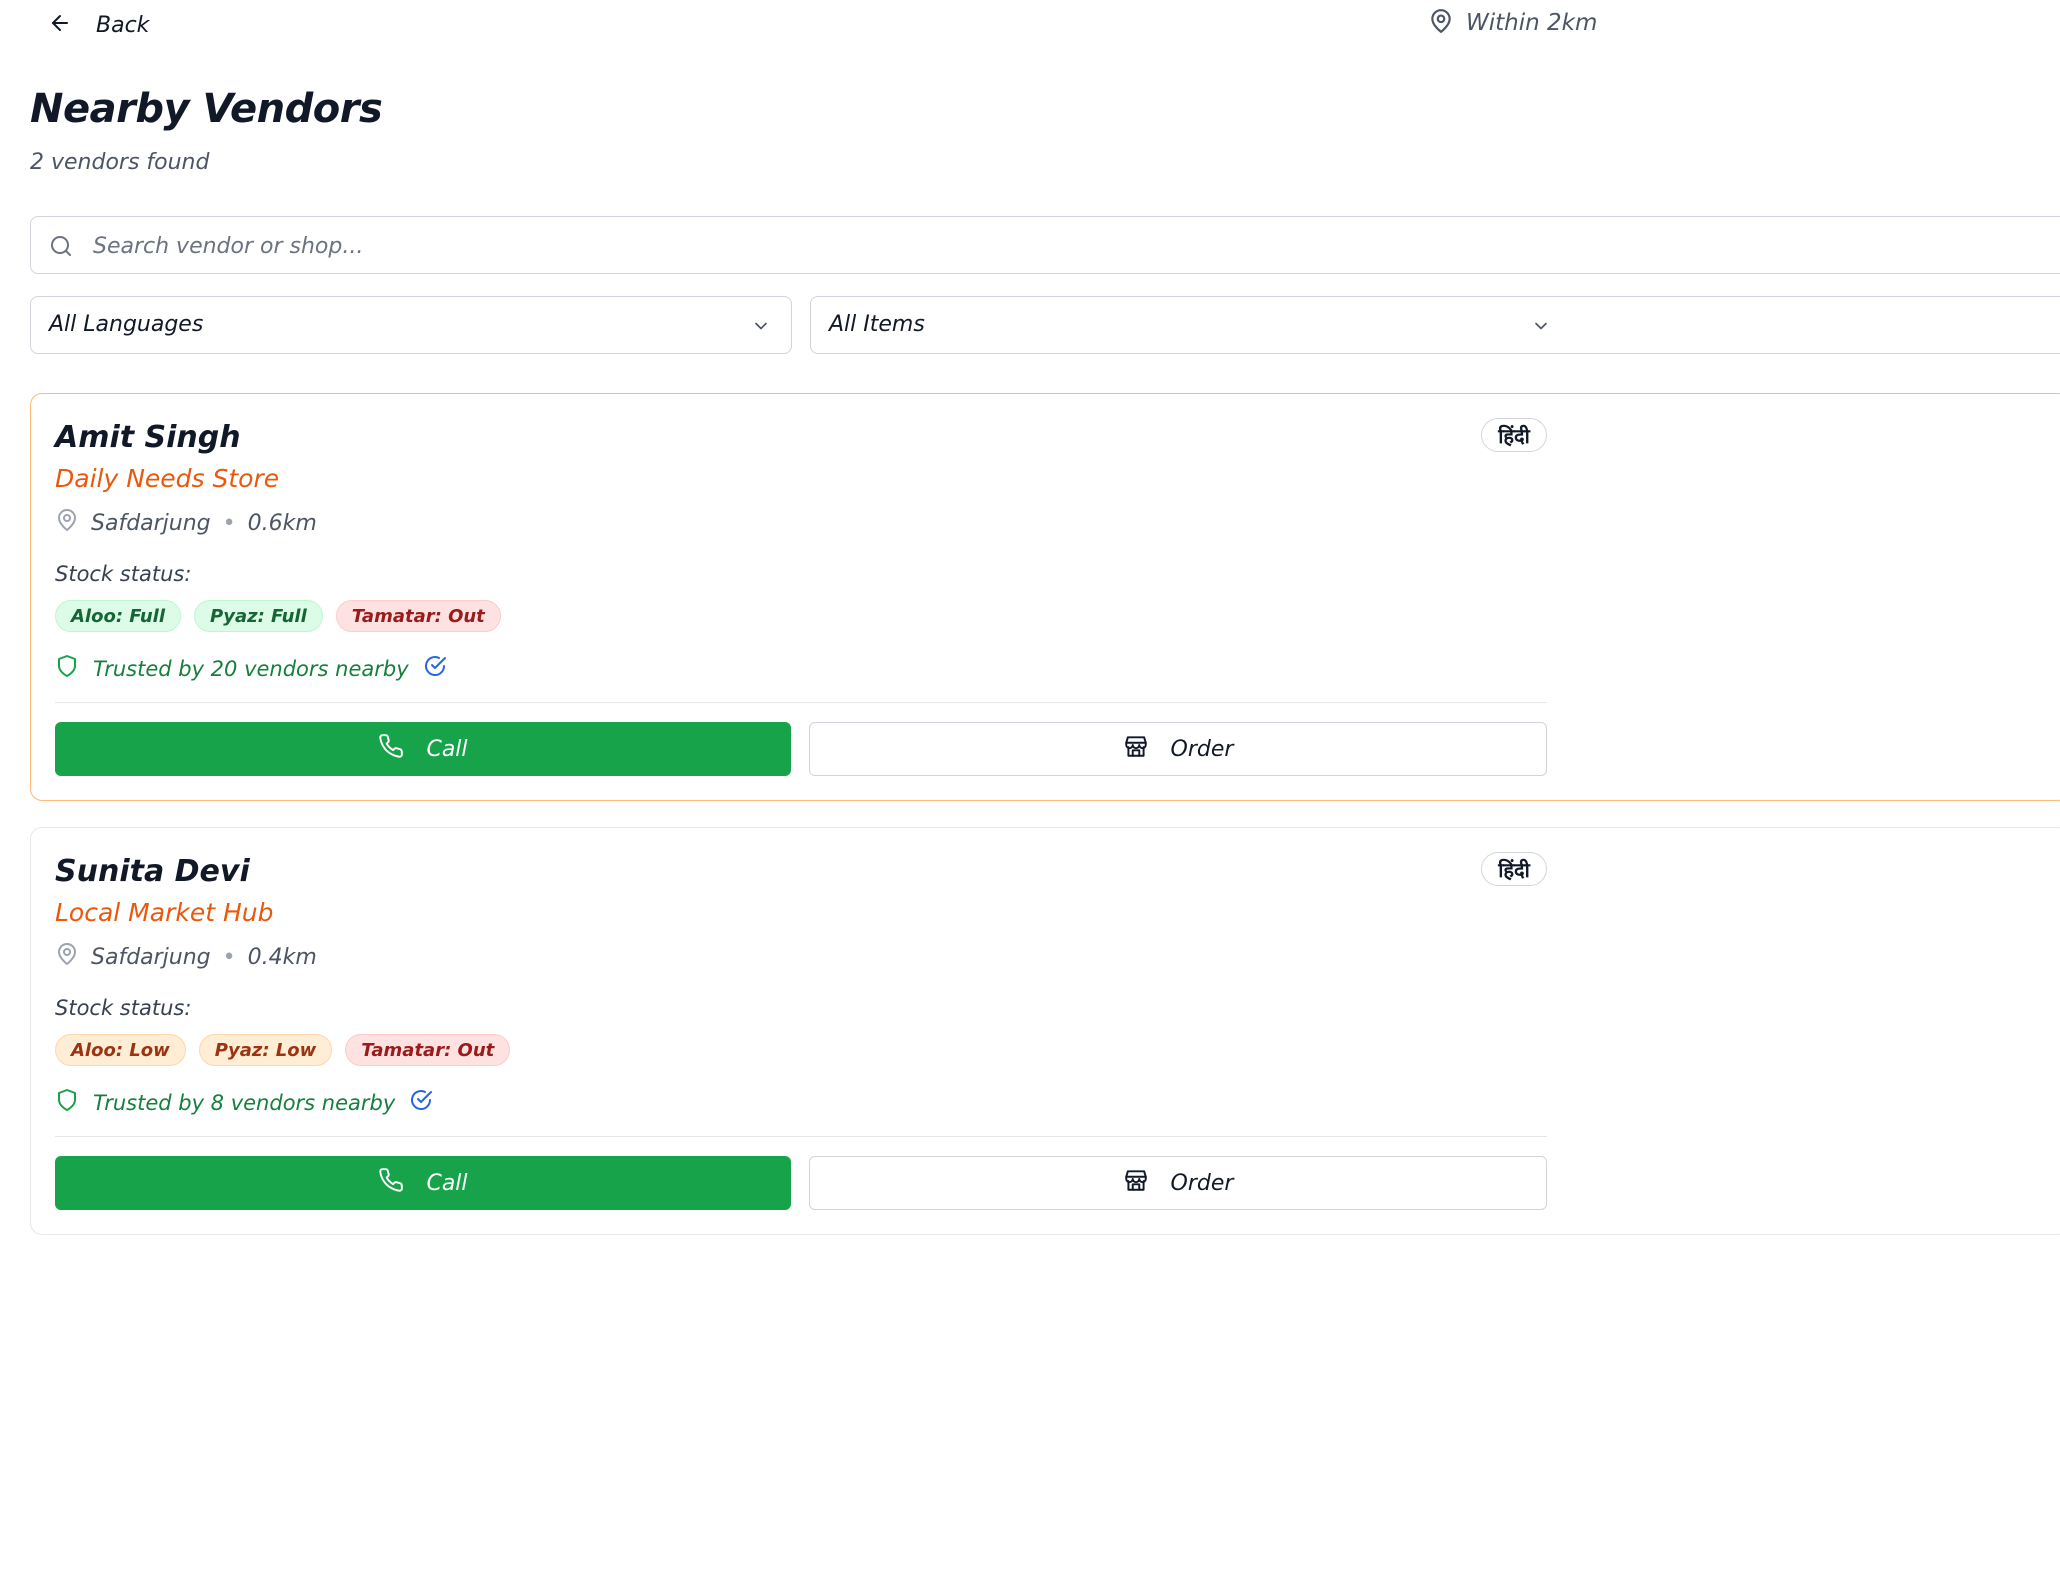  Describe the element at coordinates (1030, 30) in the screenshot. I see `top-bar: Back Within 2km` at that location.